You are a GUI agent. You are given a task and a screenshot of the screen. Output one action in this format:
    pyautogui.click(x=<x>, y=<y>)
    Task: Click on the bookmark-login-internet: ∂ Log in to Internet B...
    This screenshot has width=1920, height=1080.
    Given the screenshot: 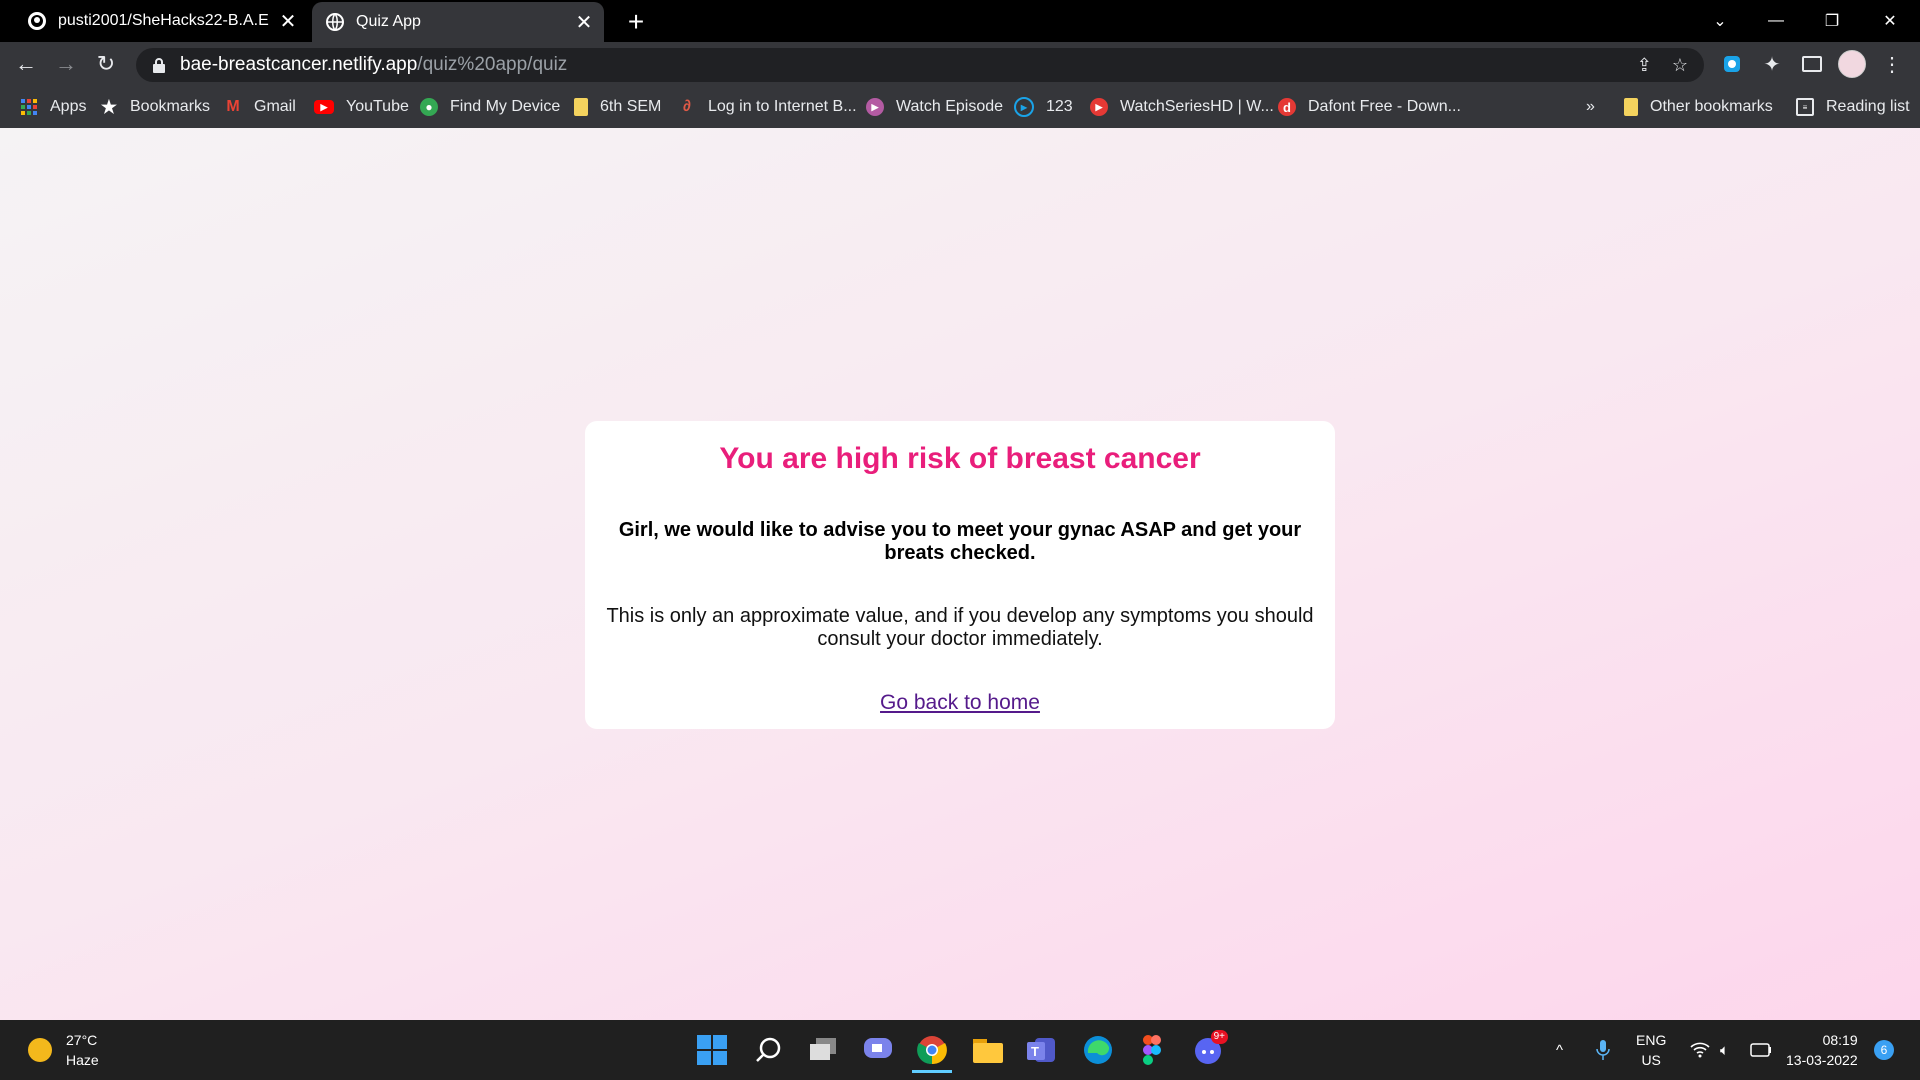 What is the action you would take?
    pyautogui.click(x=767, y=107)
    